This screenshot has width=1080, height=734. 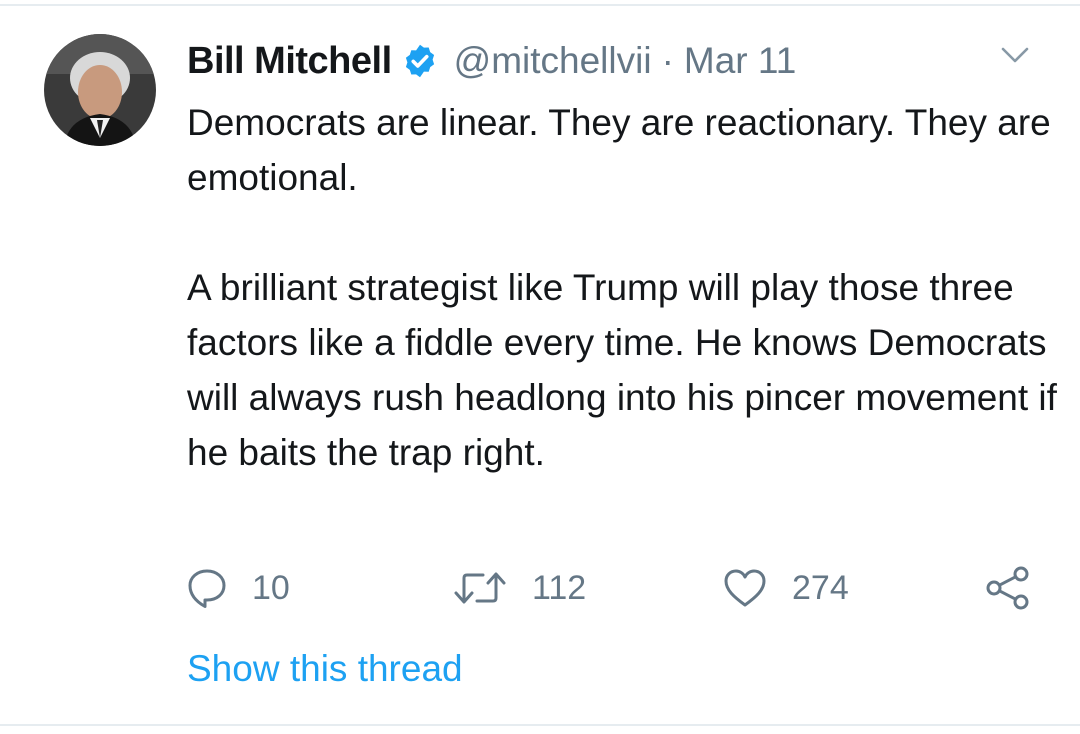 What do you see at coordinates (745, 588) in the screenshot?
I see `heart-icon` at bounding box center [745, 588].